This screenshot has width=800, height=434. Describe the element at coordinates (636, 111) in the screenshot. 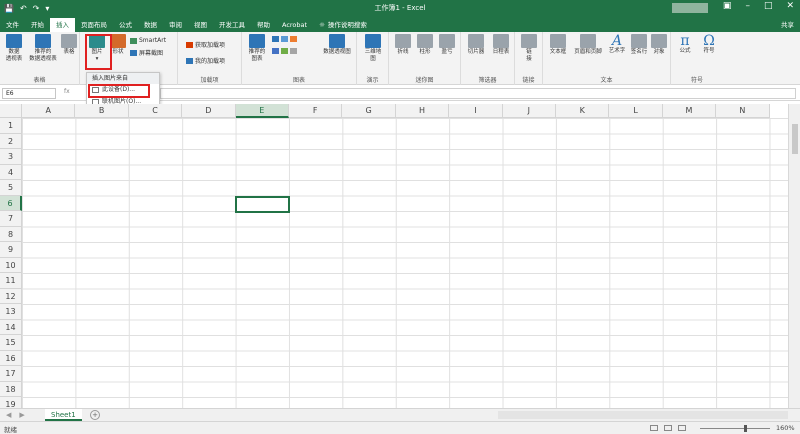

I see `column-header-l: L` at that location.